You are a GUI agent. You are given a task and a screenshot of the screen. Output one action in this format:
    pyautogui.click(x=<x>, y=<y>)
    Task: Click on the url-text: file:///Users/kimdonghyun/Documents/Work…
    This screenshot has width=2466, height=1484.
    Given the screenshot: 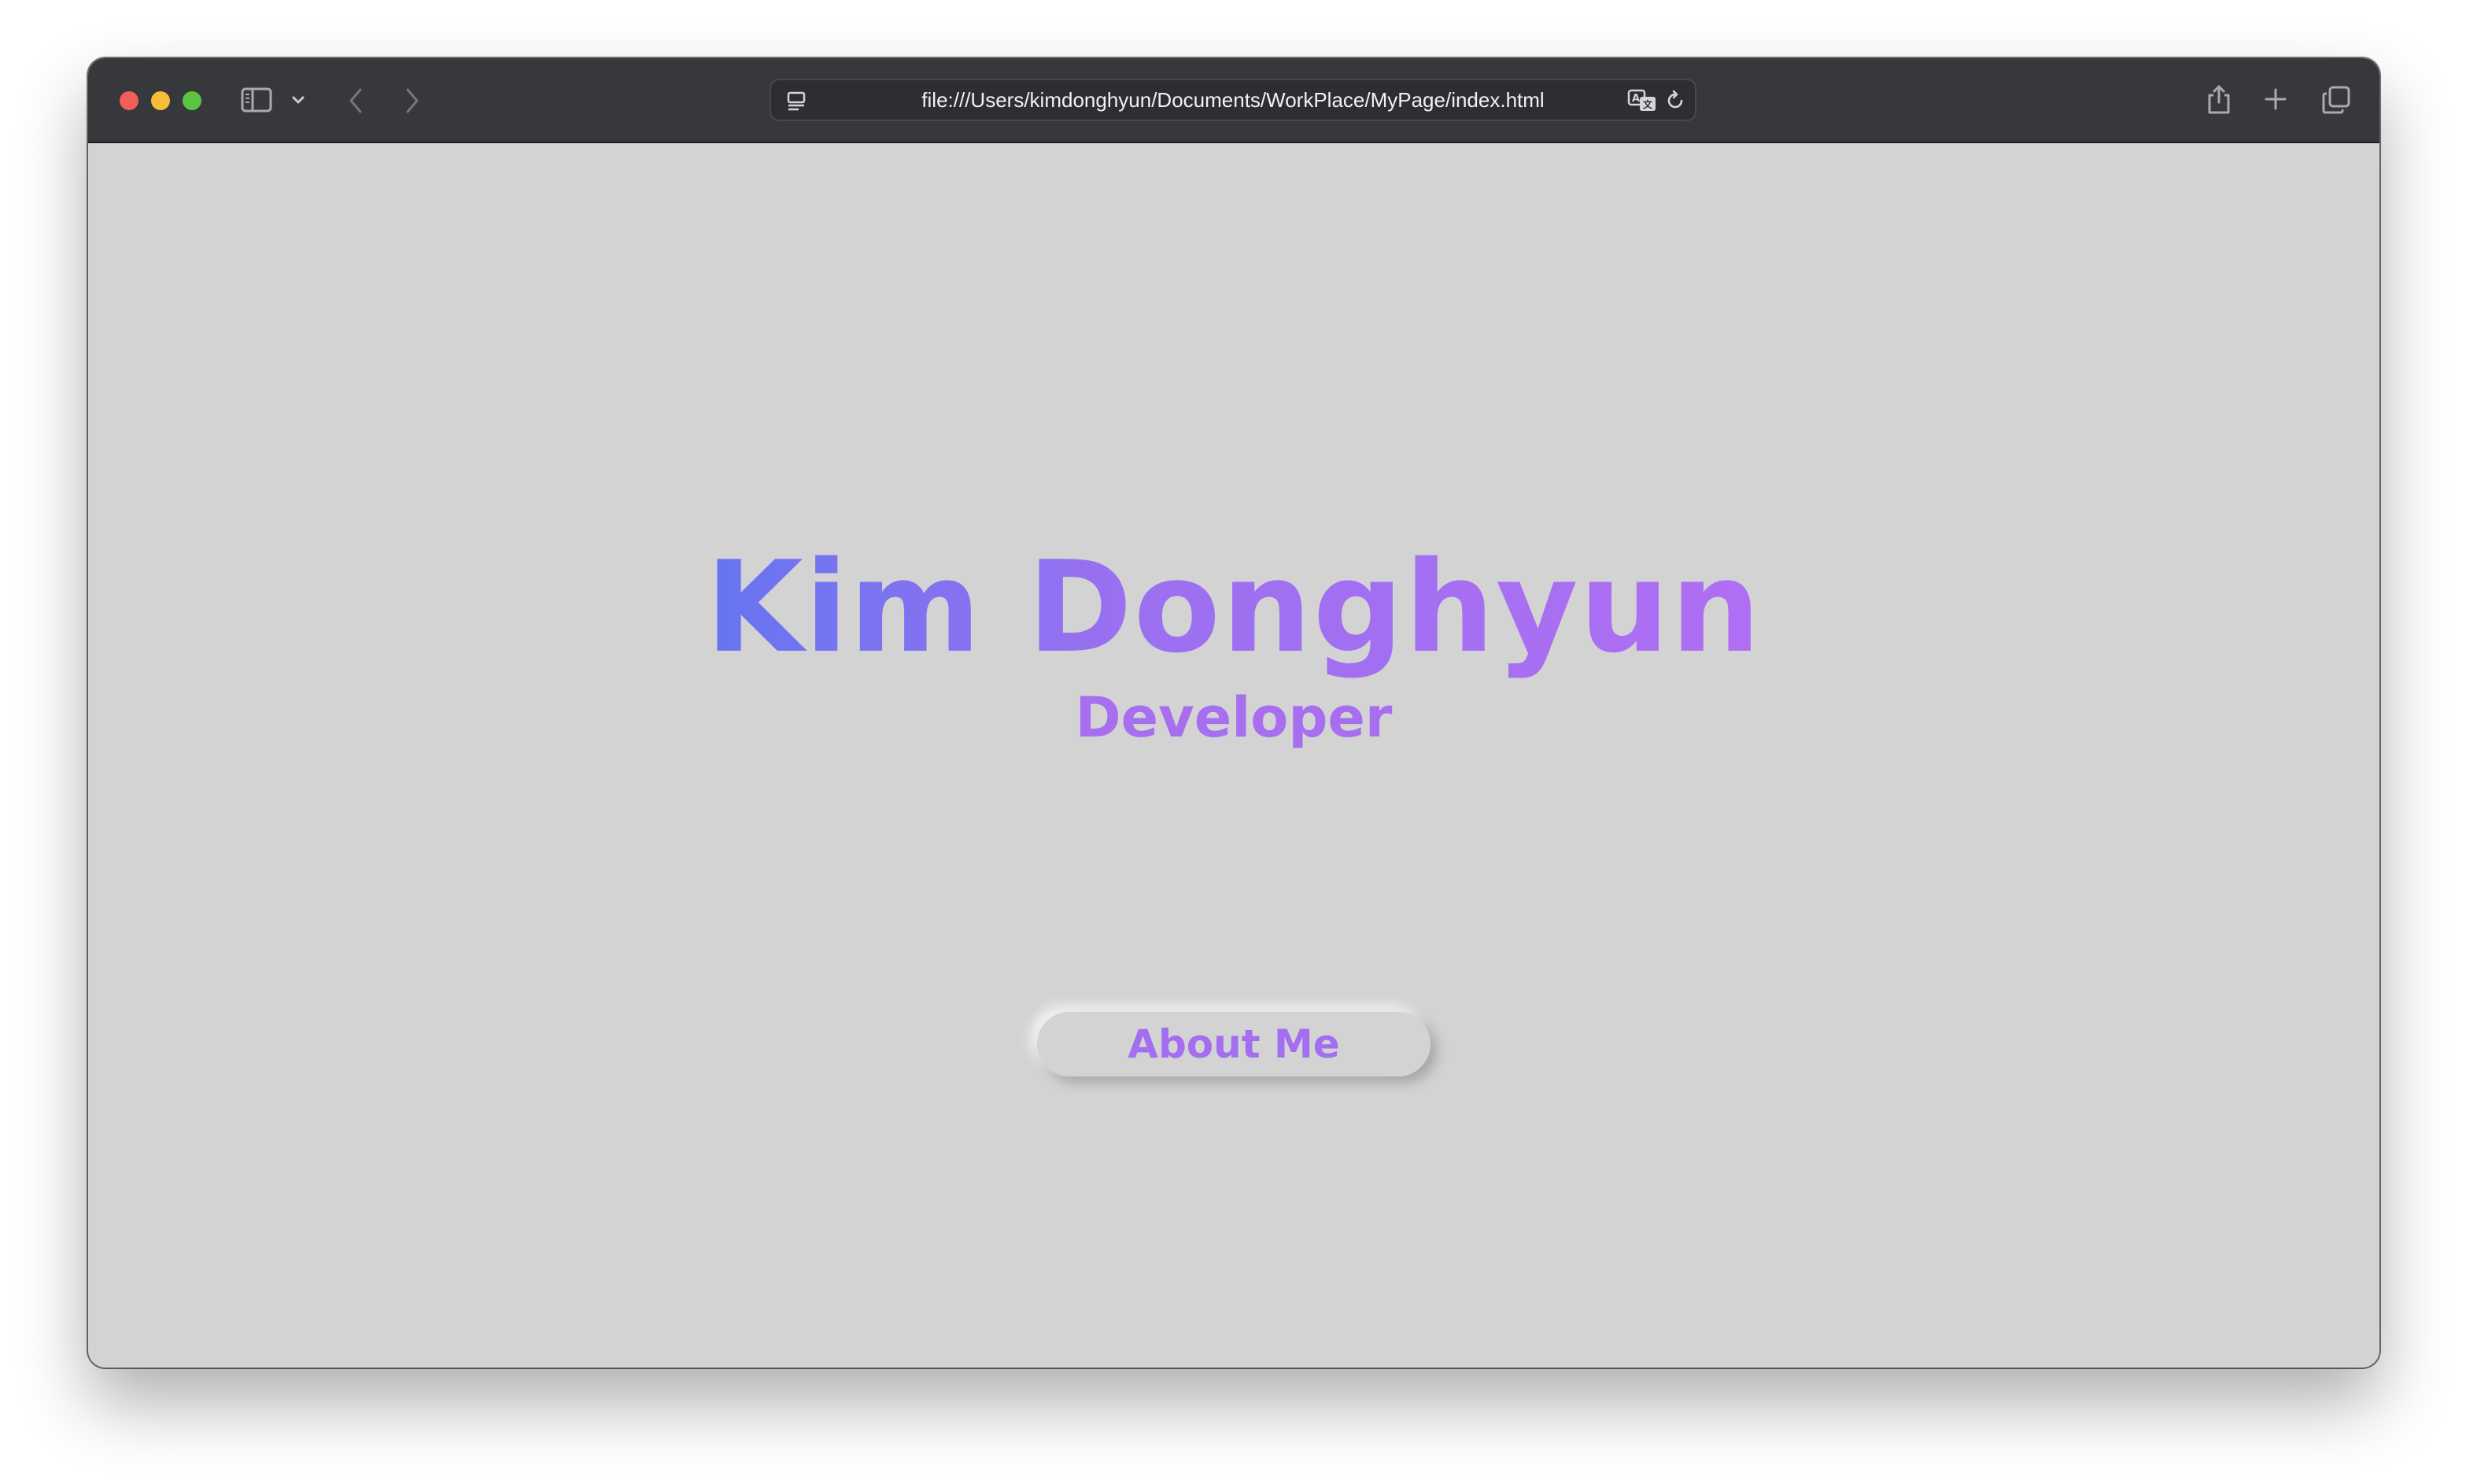 What is the action you would take?
    pyautogui.click(x=1233, y=100)
    